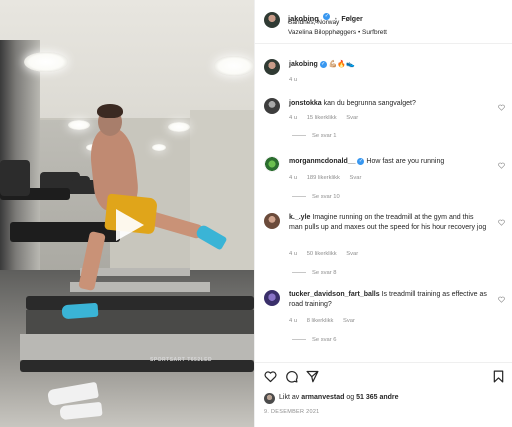 Image resolution: width=512 pixels, height=427 pixels. What do you see at coordinates (140, 322) in the screenshot?
I see `treadmill-belt` at bounding box center [140, 322].